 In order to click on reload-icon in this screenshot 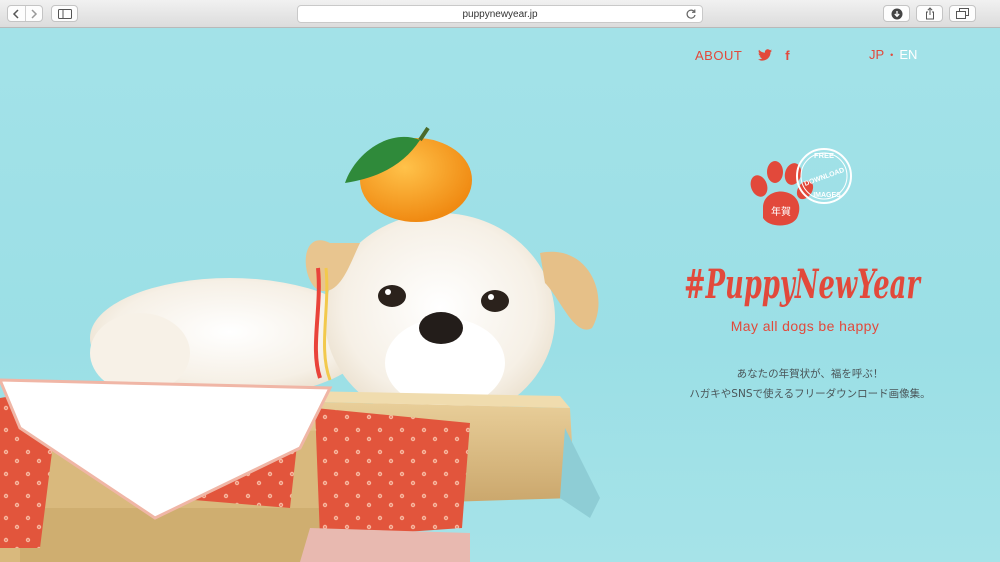, I will do `click(691, 14)`.